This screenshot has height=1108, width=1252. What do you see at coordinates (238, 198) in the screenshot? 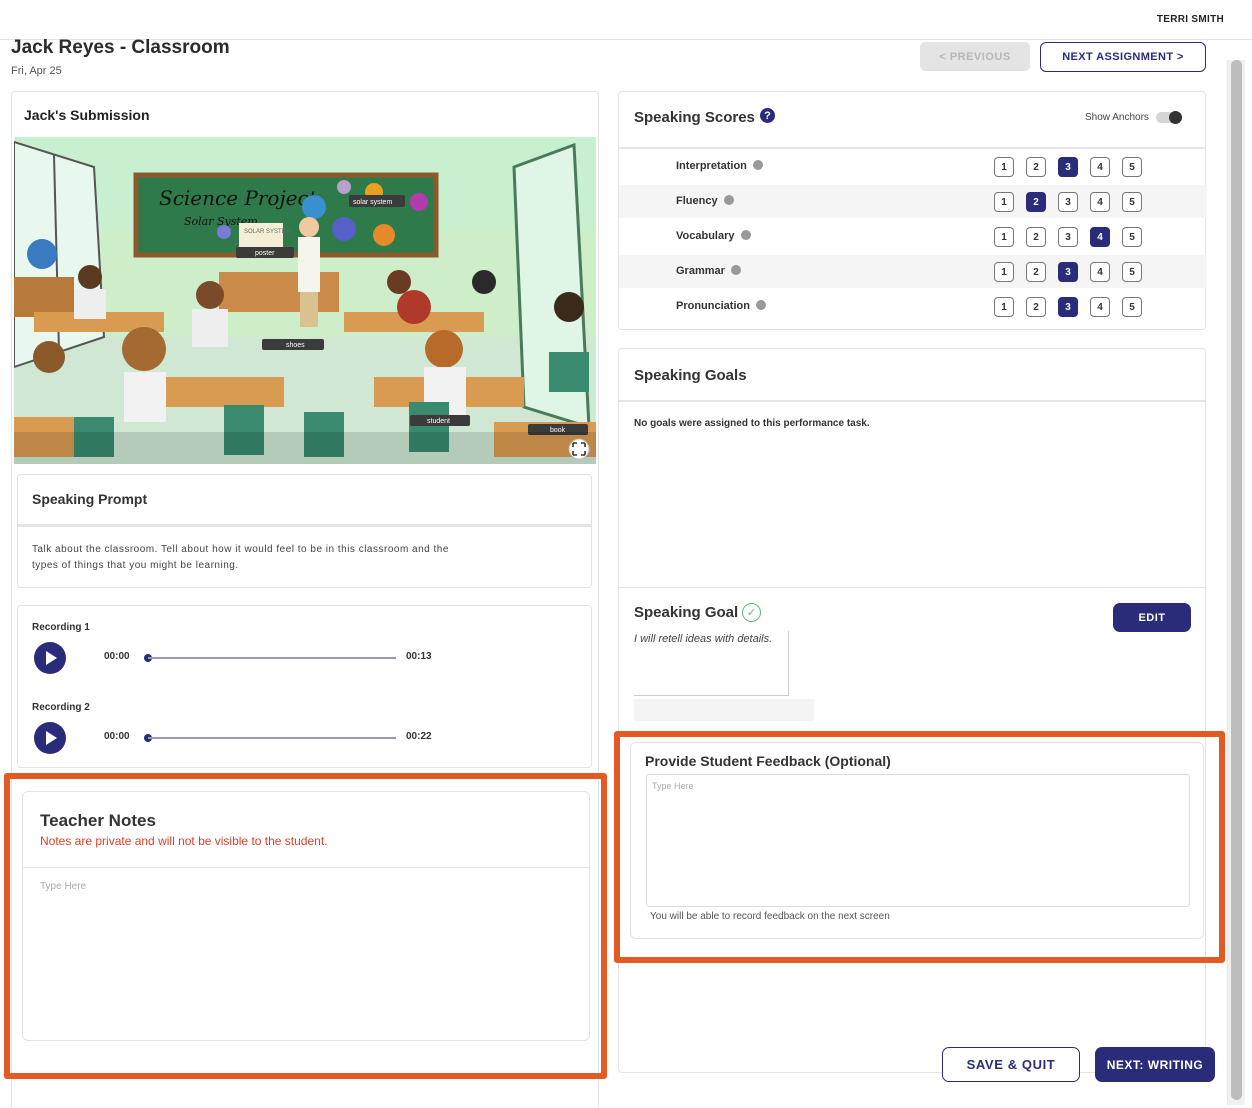
I see `board-title-text: Science Project` at bounding box center [238, 198].